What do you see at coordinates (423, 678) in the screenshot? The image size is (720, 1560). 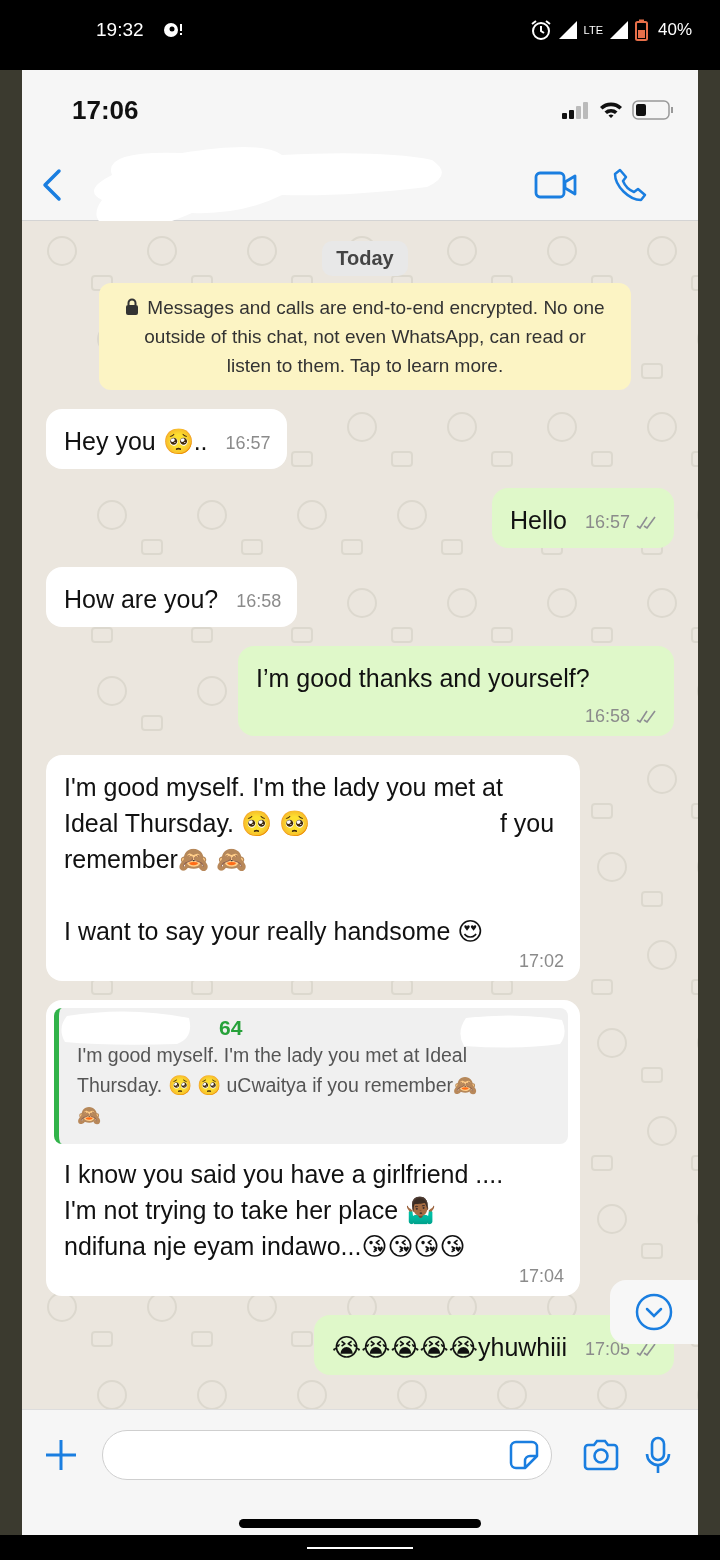 I see `message-text: I’m good thanks and yourself?` at bounding box center [423, 678].